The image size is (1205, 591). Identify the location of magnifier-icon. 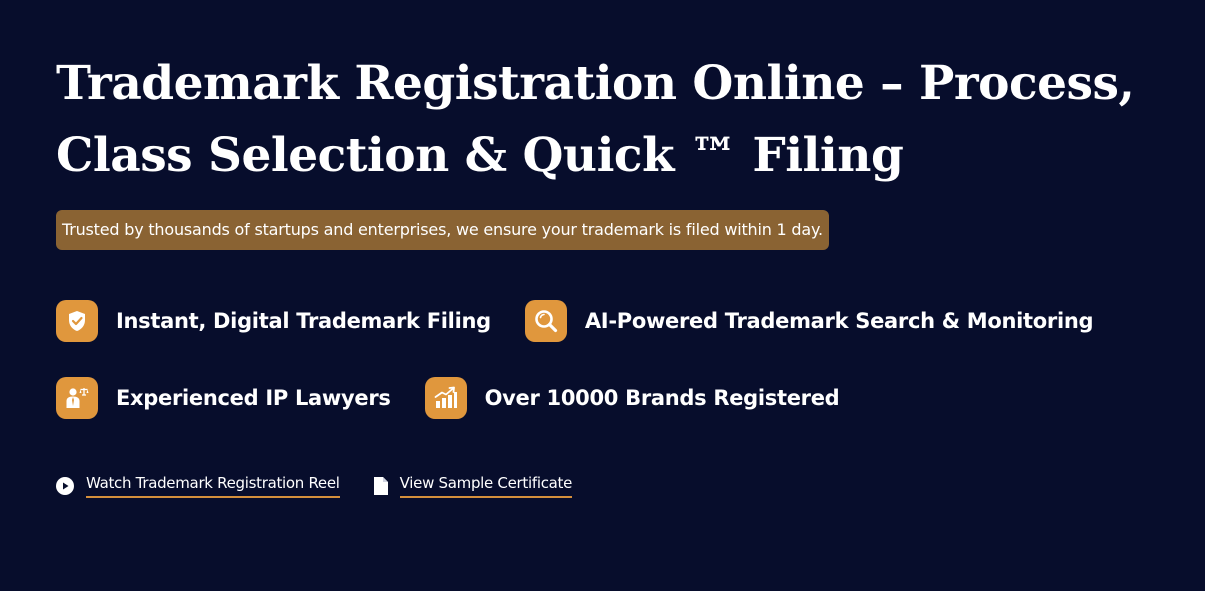
(545, 321).